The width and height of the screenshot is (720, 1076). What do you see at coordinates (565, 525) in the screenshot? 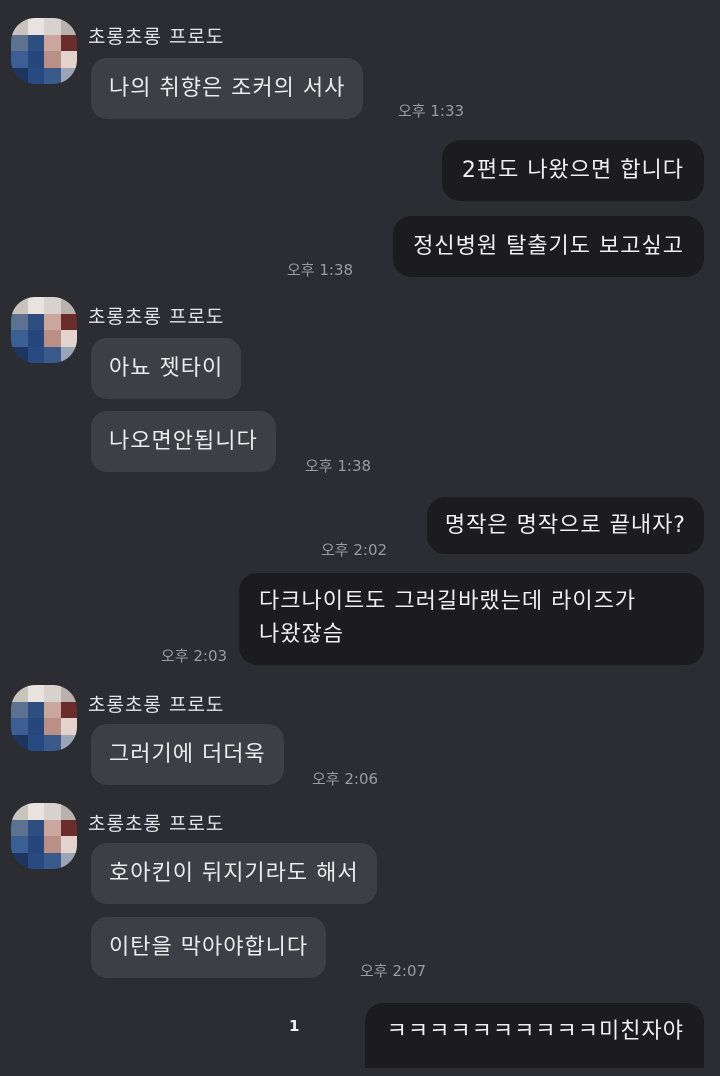
I see `message-bubble: 명작은 명작으로 끝내자?` at bounding box center [565, 525].